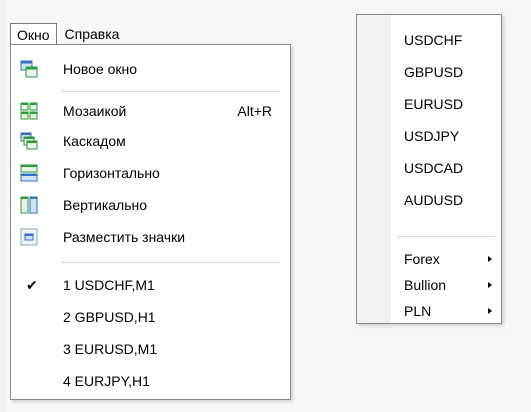 This screenshot has height=412, width=531. I want to click on menubar: Окно Справка, so click(150, 34).